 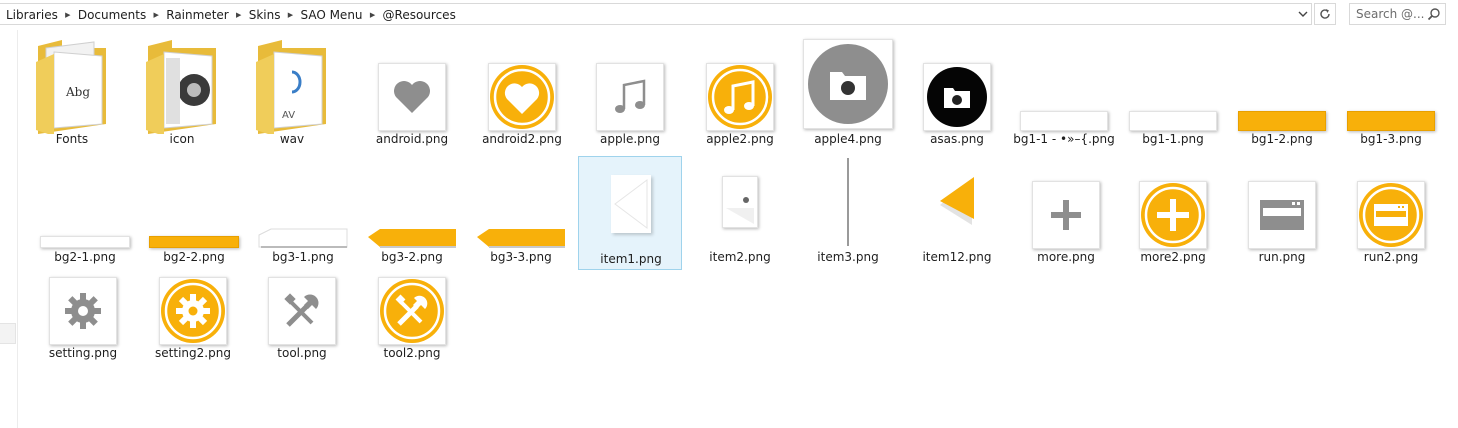 I want to click on file-label: apple4.png, so click(x=848, y=139).